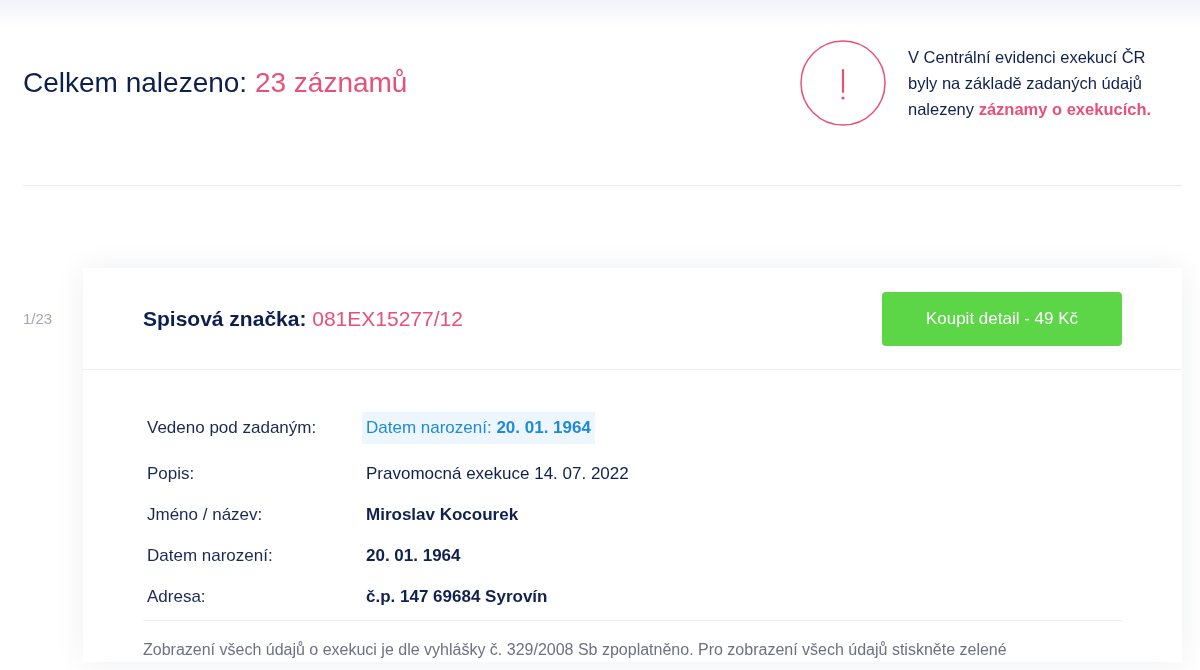 Image resolution: width=1200 pixels, height=670 pixels. What do you see at coordinates (177, 596) in the screenshot?
I see `field-label: Adresa:` at bounding box center [177, 596].